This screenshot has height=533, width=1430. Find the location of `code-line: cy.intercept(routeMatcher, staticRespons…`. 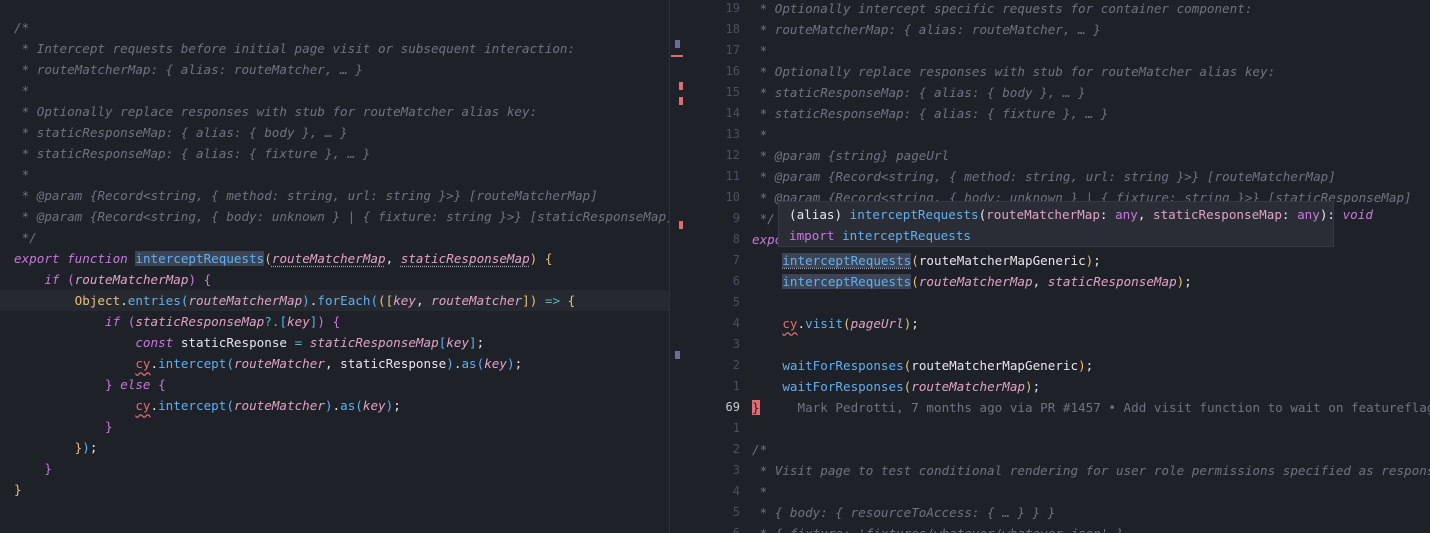

code-line: cy.intercept(routeMatcher, staticRespons… is located at coordinates (335, 363).